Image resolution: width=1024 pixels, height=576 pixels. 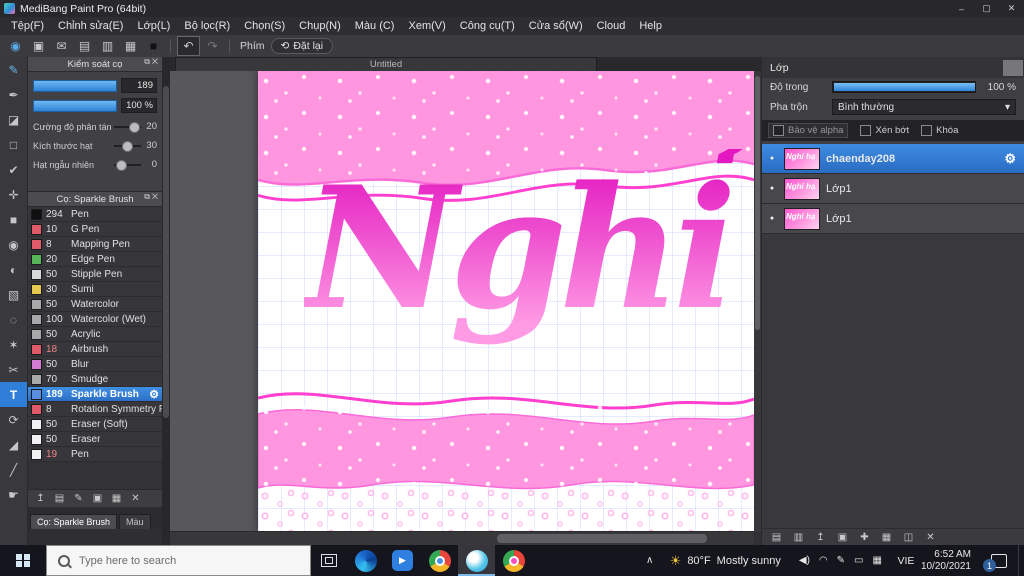 I want to click on brush-item: 30 Sumi, so click(x=95, y=289).